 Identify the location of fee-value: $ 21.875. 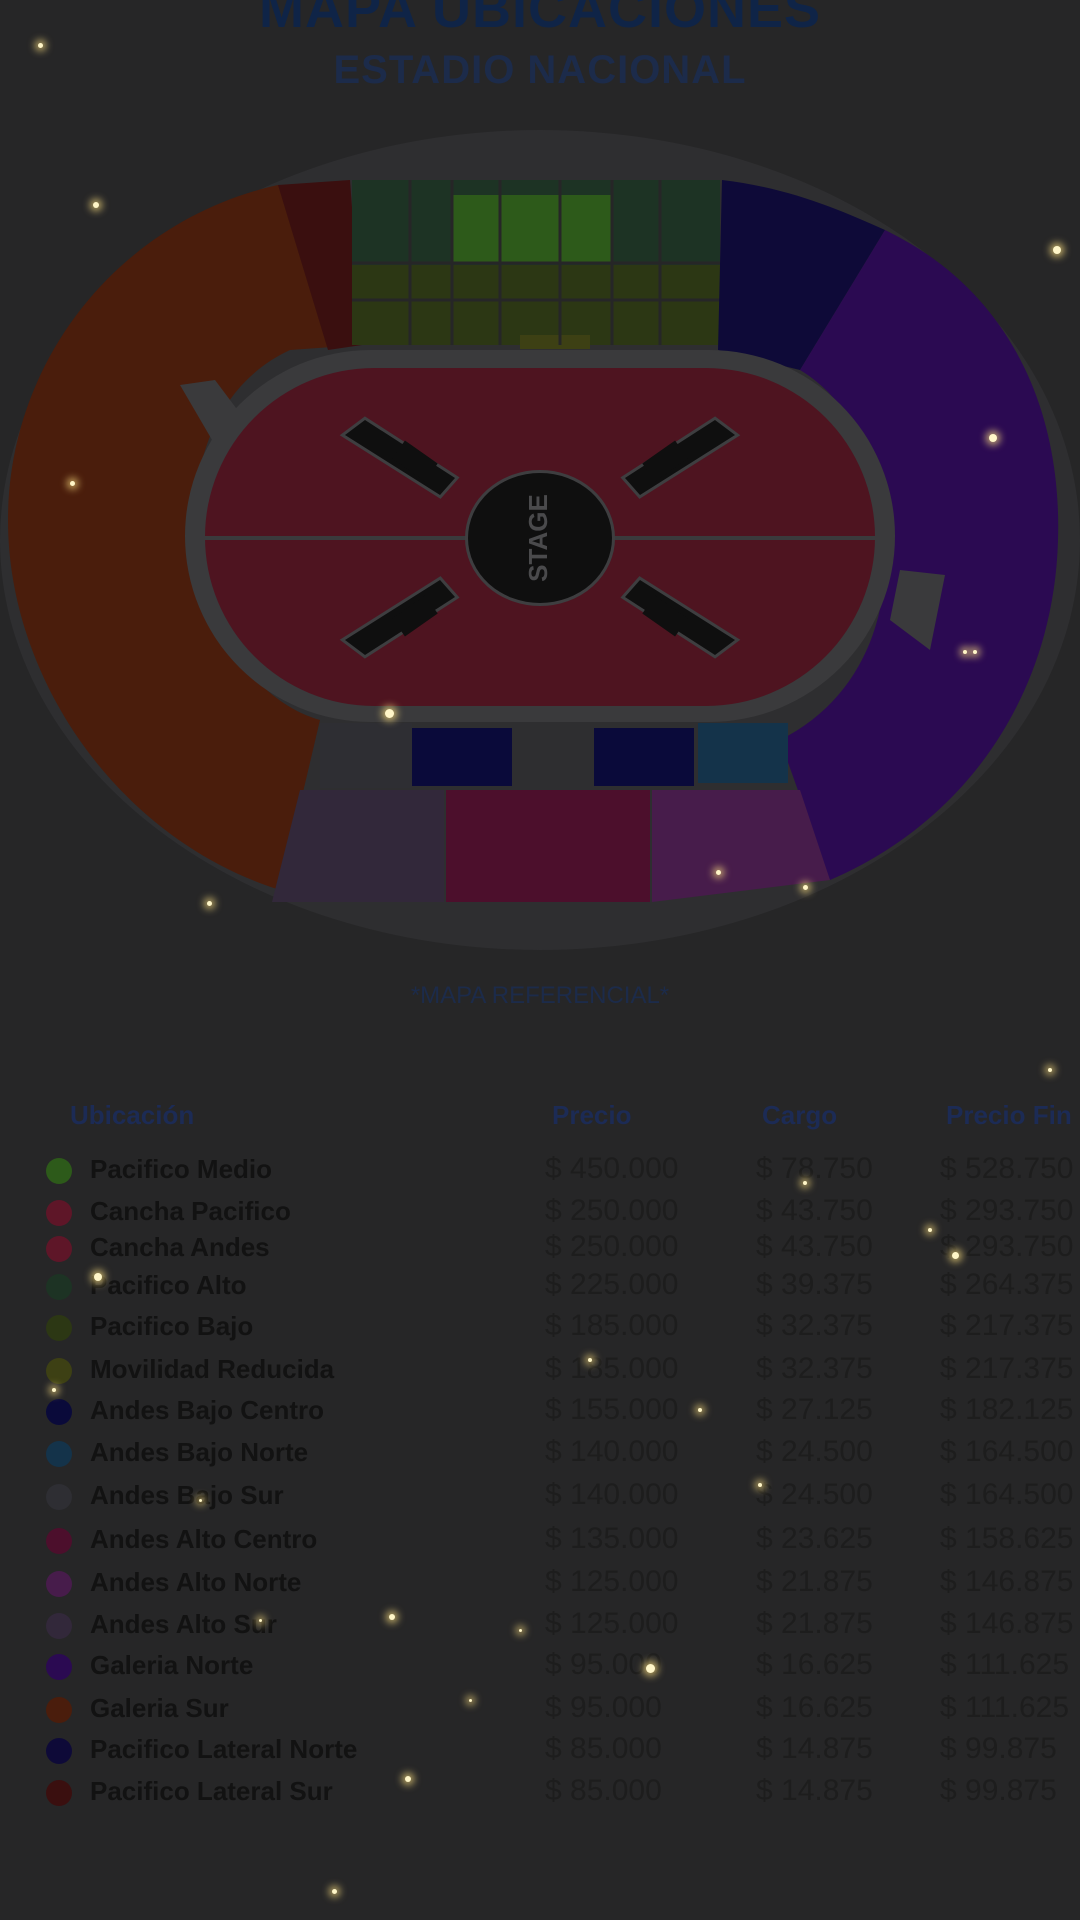
(814, 1623).